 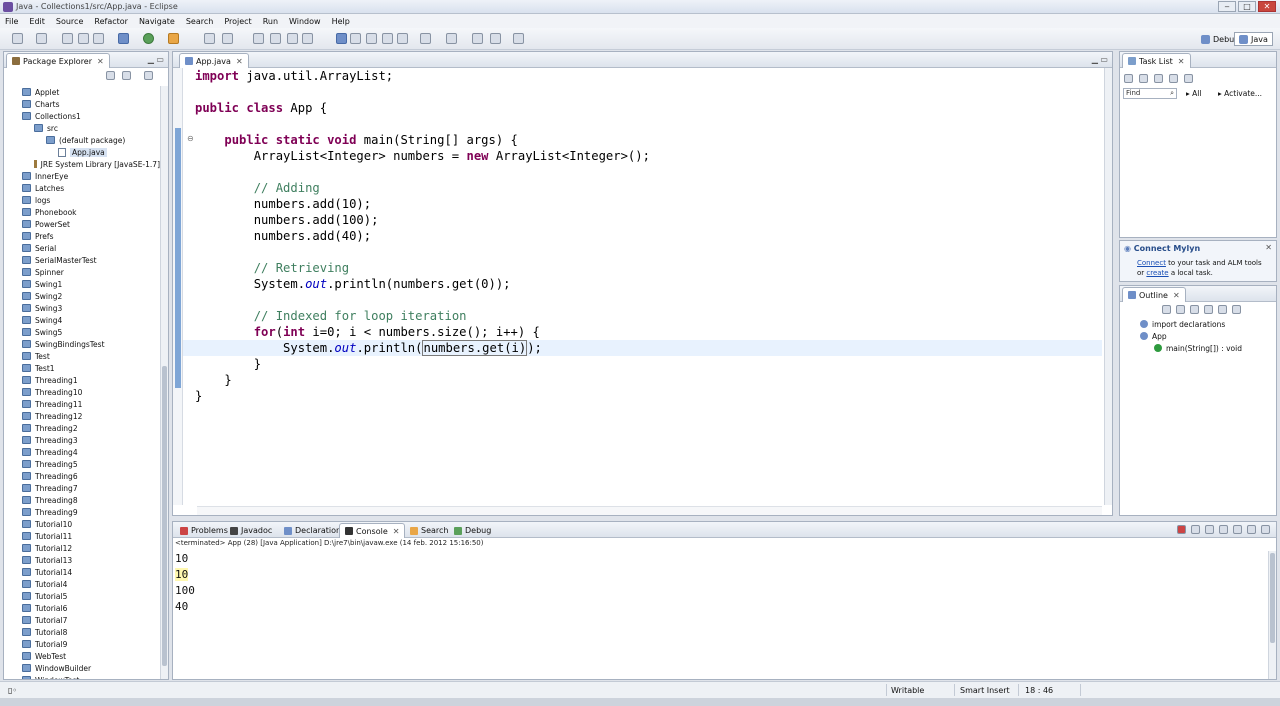 I want to click on toggle-breadcrumb-icon, so click(x=355, y=38).